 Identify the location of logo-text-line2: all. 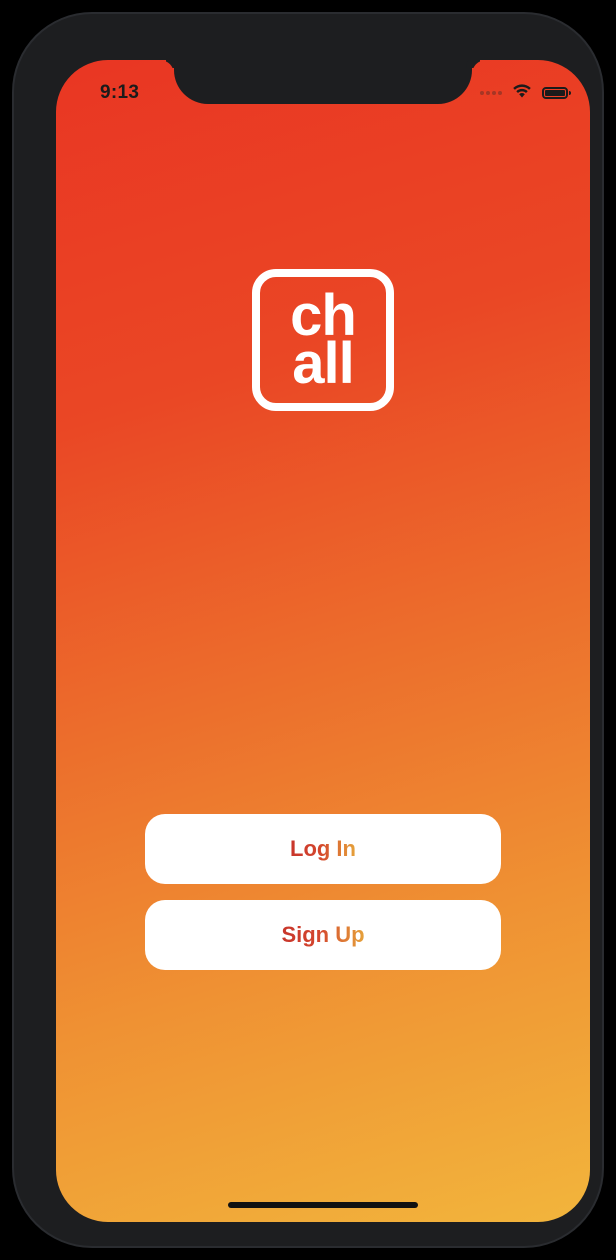
(323, 363).